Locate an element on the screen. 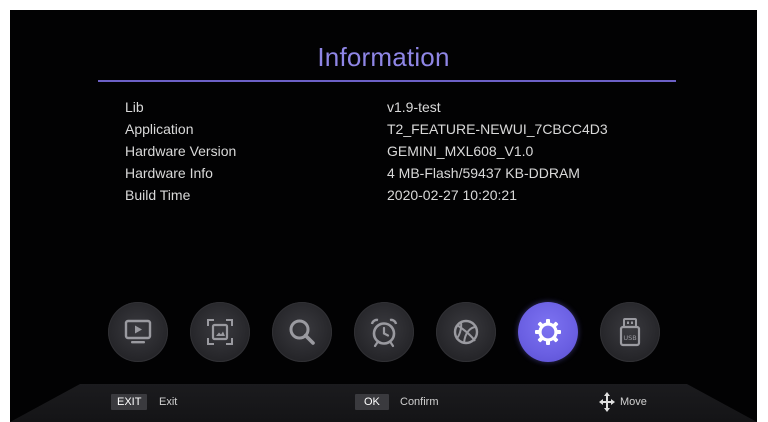 The height and width of the screenshot is (422, 768). picture-icon is located at coordinates (220, 332).